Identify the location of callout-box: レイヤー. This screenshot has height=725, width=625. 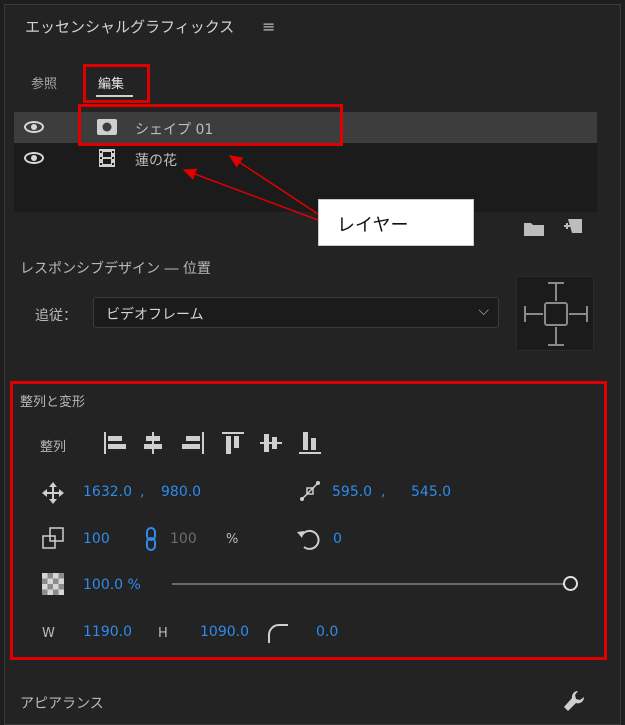
(396, 222).